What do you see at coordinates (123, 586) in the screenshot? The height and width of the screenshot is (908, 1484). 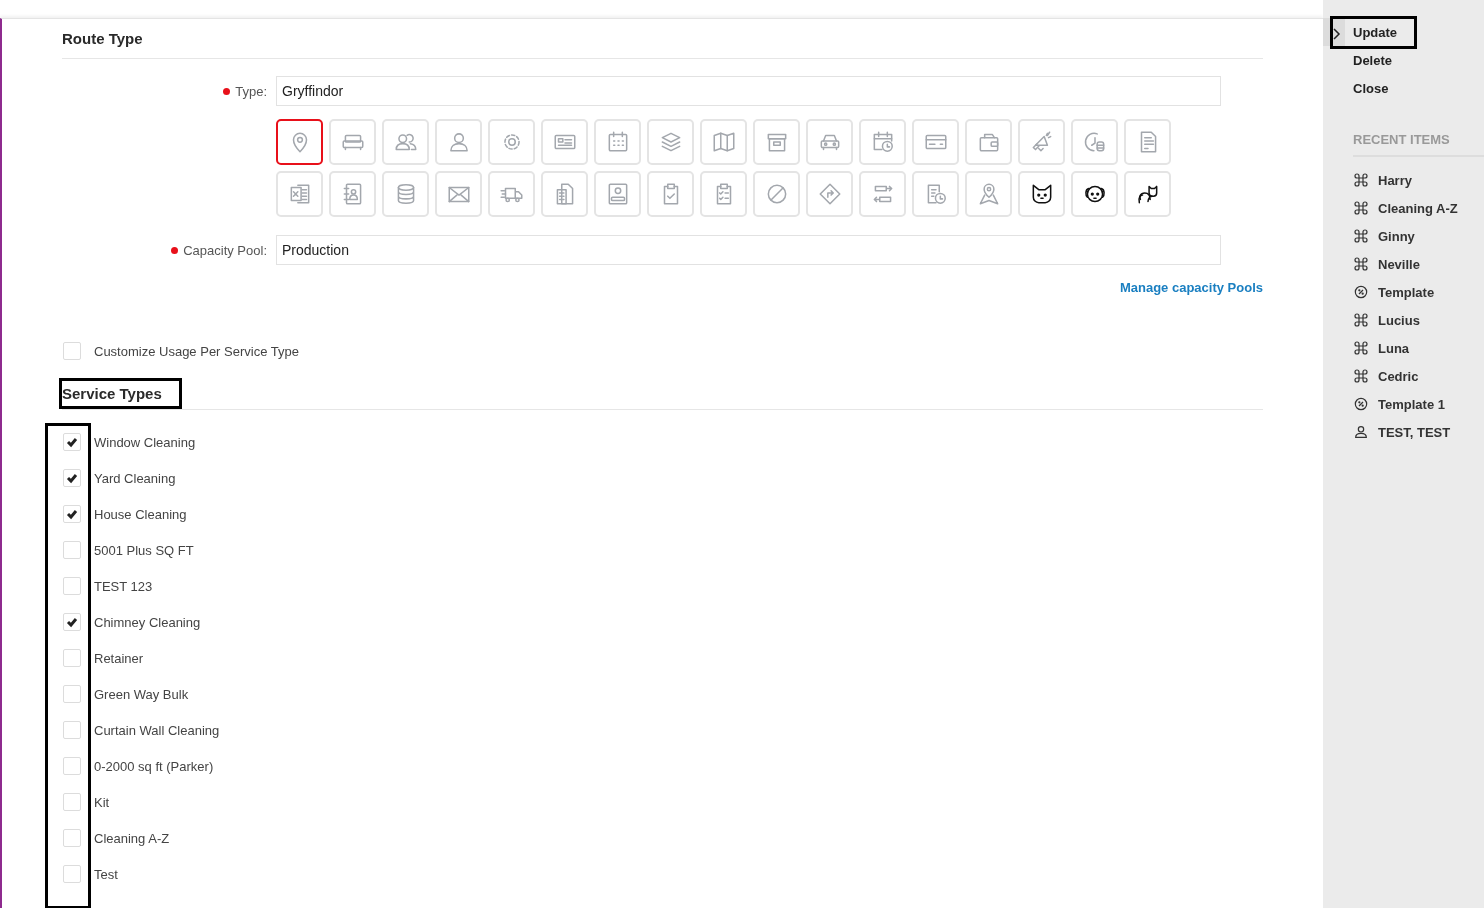 I see `checkbox-label: TEST 123` at bounding box center [123, 586].